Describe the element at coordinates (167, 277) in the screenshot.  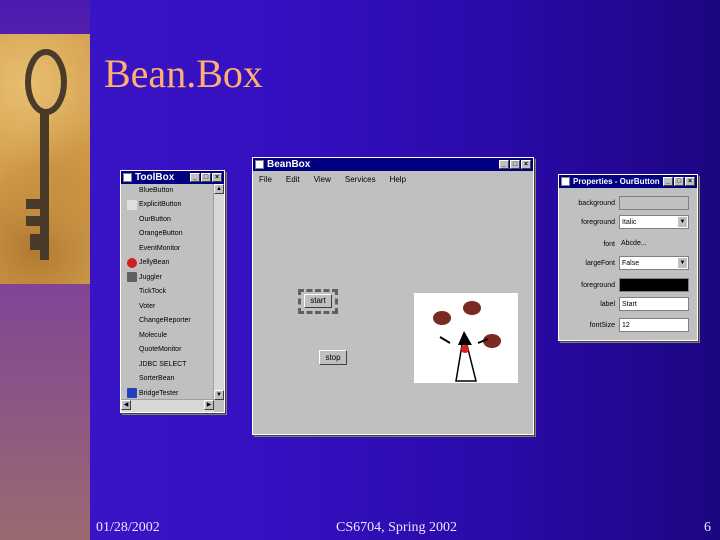
I see `toolbox-item: Juggler` at that location.